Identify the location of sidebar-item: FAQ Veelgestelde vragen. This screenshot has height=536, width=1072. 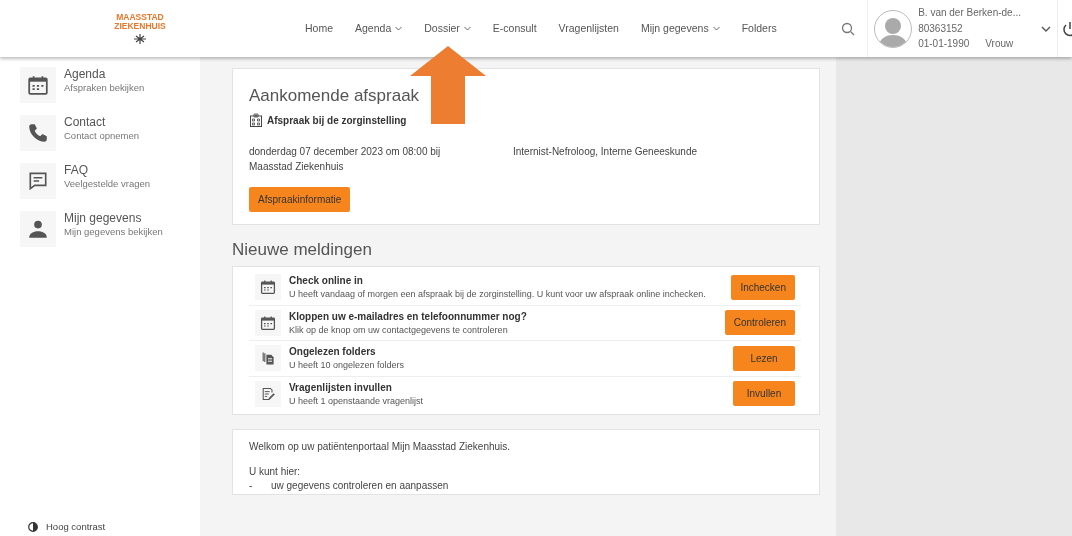
(110, 181).